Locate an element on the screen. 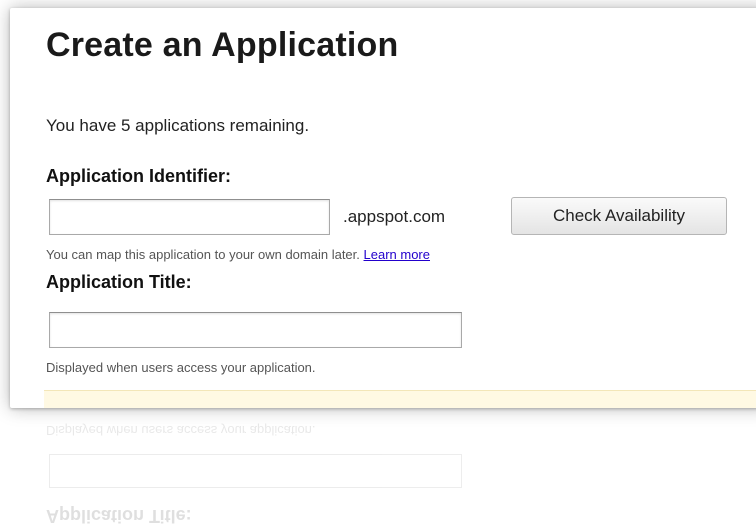  application-title-input is located at coordinates (255, 330).